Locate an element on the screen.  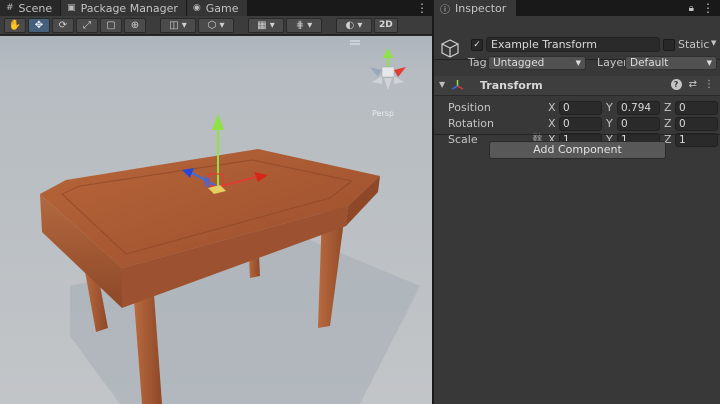
layer-value: Default is located at coordinates (649, 63).